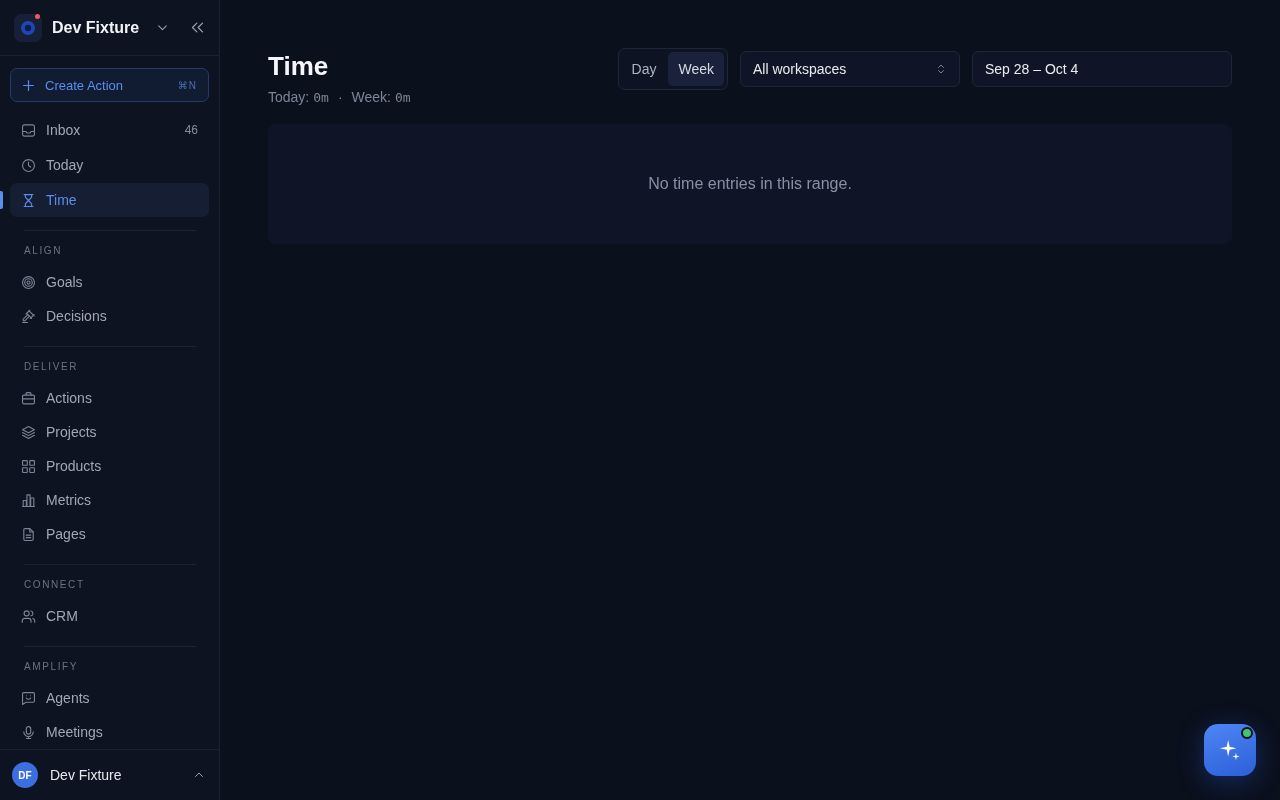 This screenshot has width=1280, height=800. What do you see at coordinates (28, 732) in the screenshot?
I see `microphone-icon` at bounding box center [28, 732].